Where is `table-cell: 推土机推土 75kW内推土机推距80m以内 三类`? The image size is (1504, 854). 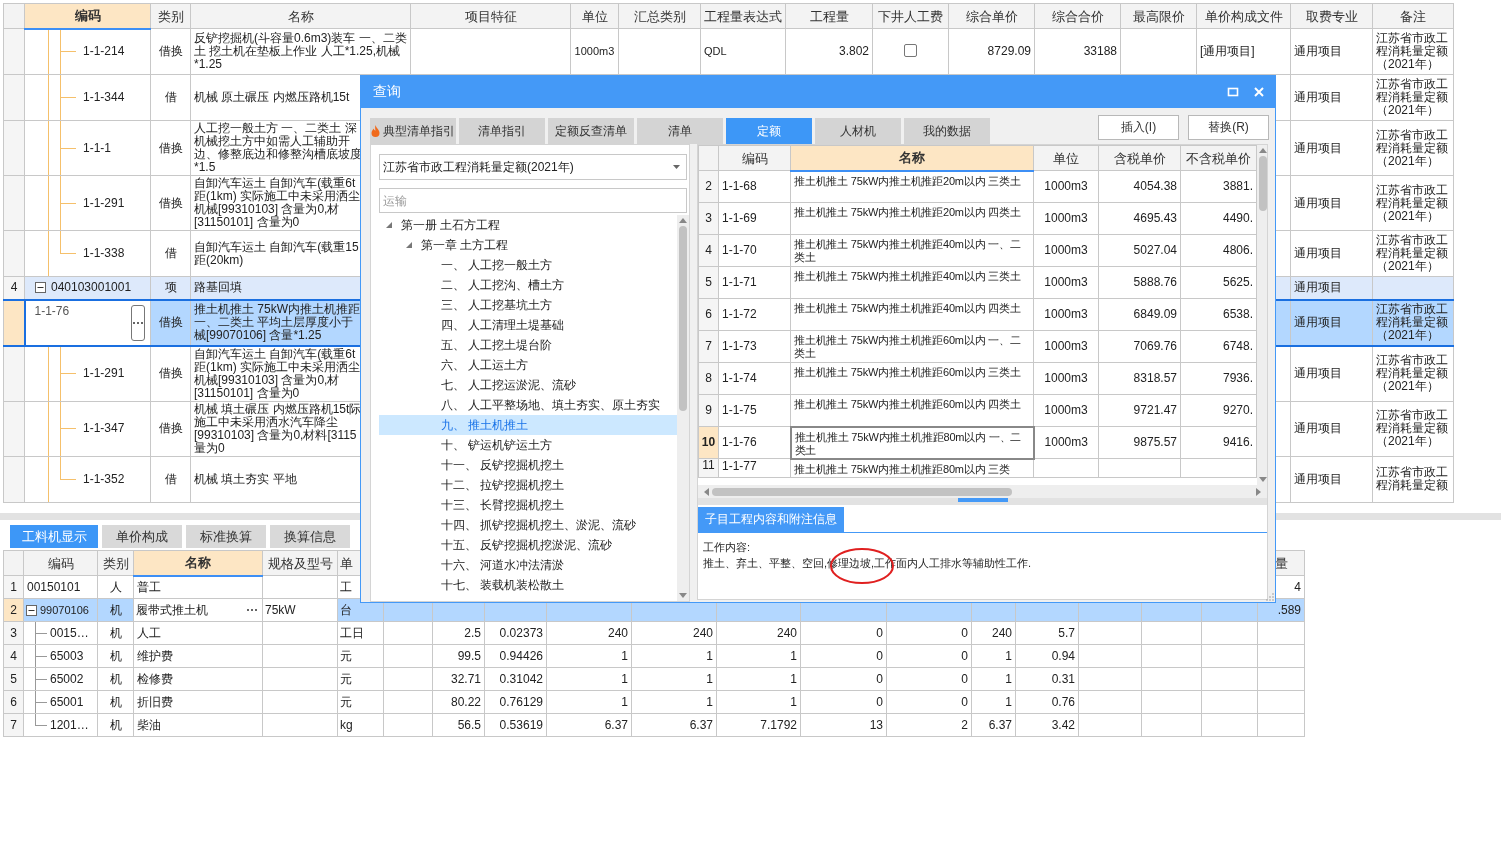 table-cell: 推土机推土 75kW内推土机推距80m以内 三类 is located at coordinates (912, 467).